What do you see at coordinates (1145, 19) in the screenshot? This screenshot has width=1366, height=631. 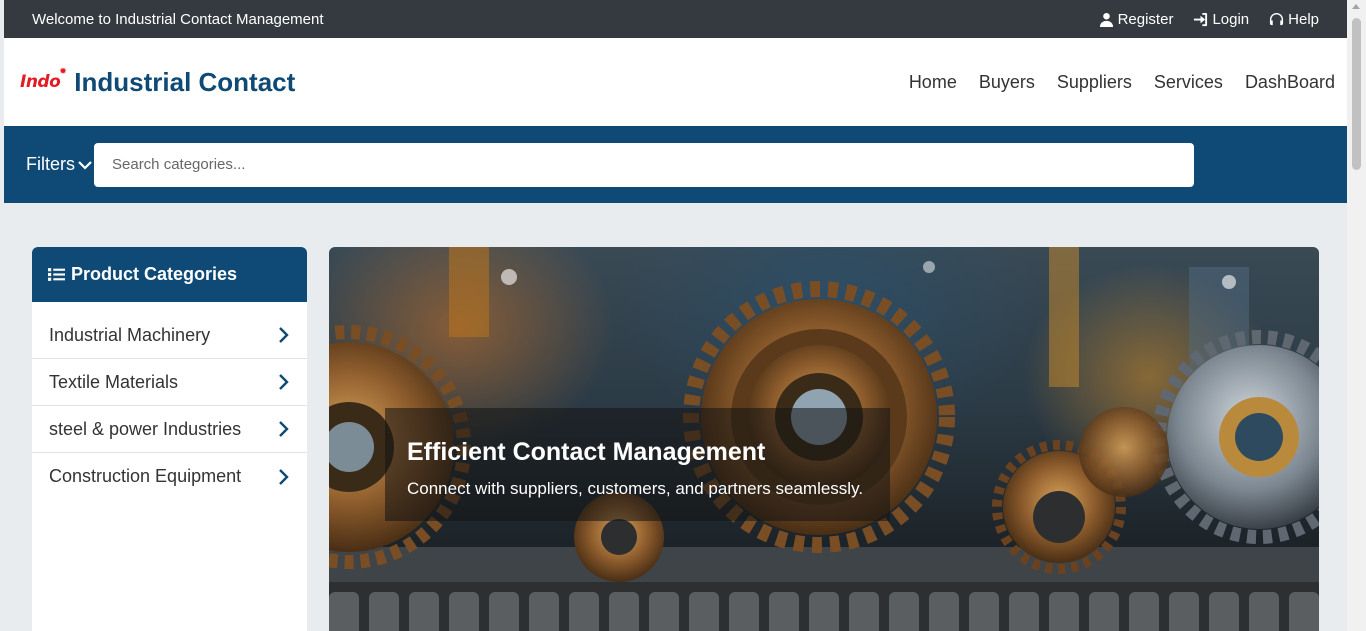 I see `register-label: Register` at bounding box center [1145, 19].